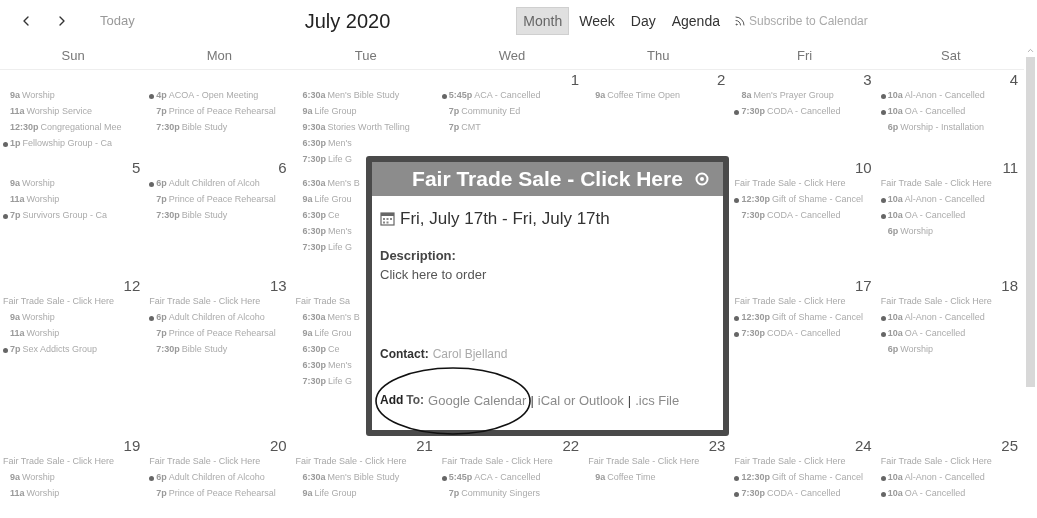 The height and width of the screenshot is (518, 1037). I want to click on event-title: Worship Service, so click(59, 112).